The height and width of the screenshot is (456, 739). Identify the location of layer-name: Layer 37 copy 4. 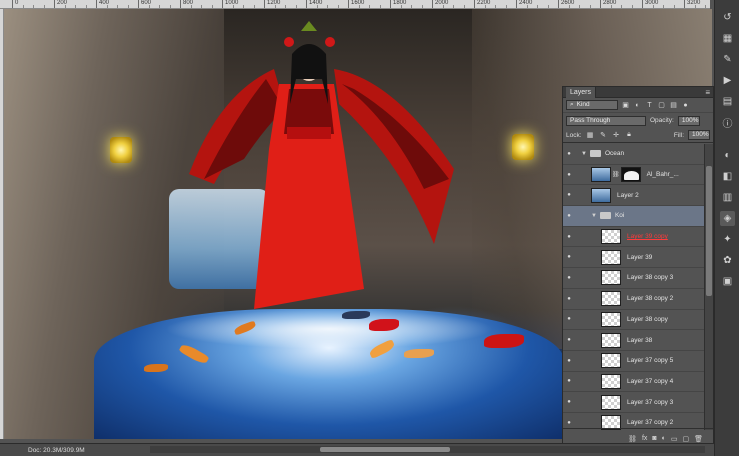
(650, 381).